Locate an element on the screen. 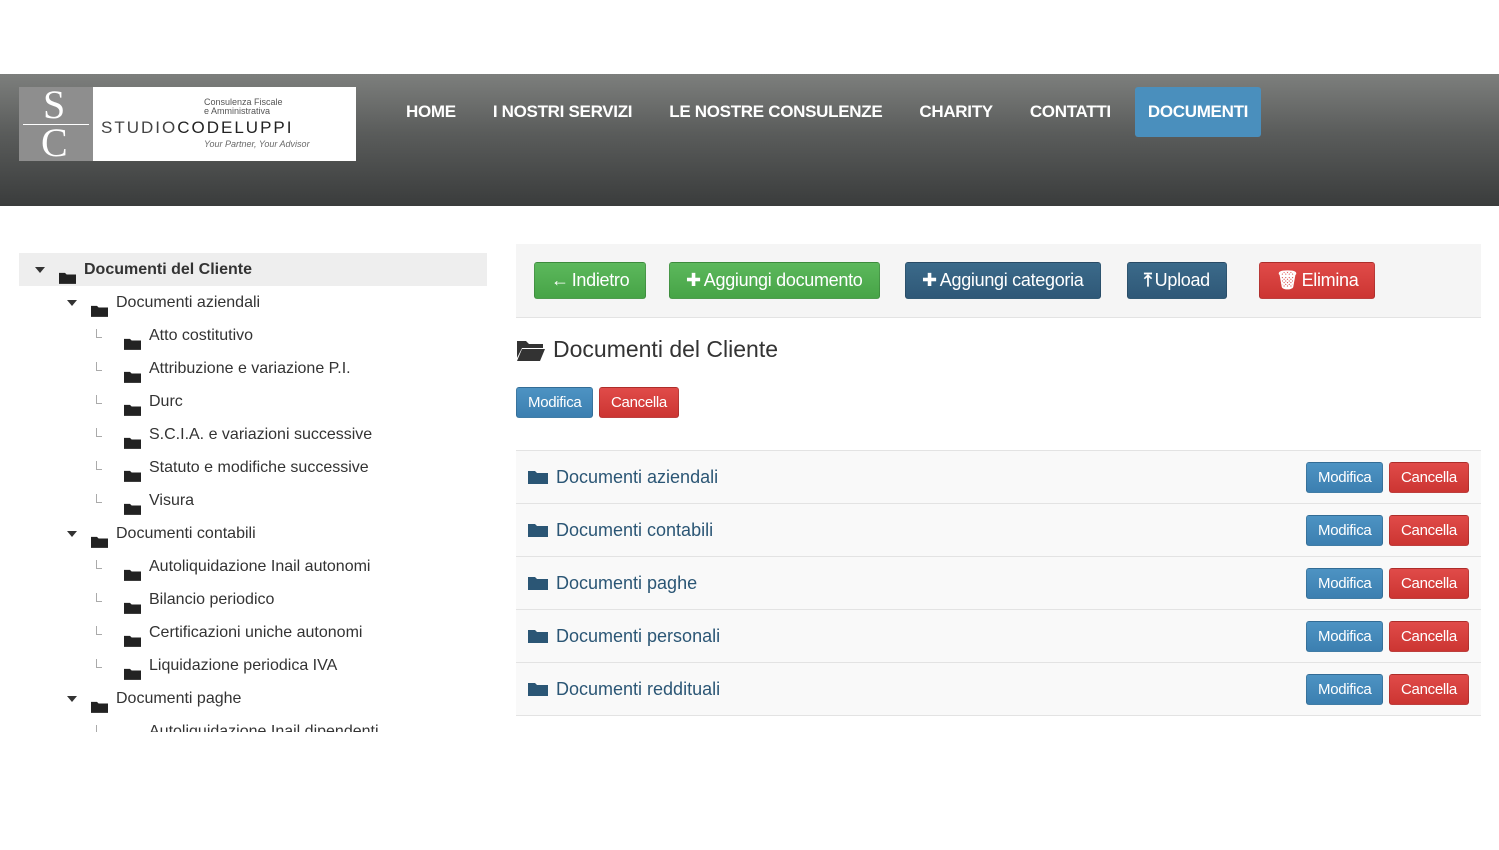 The height and width of the screenshot is (850, 1499). tree-node-leaf: Visura is located at coordinates (253, 500).